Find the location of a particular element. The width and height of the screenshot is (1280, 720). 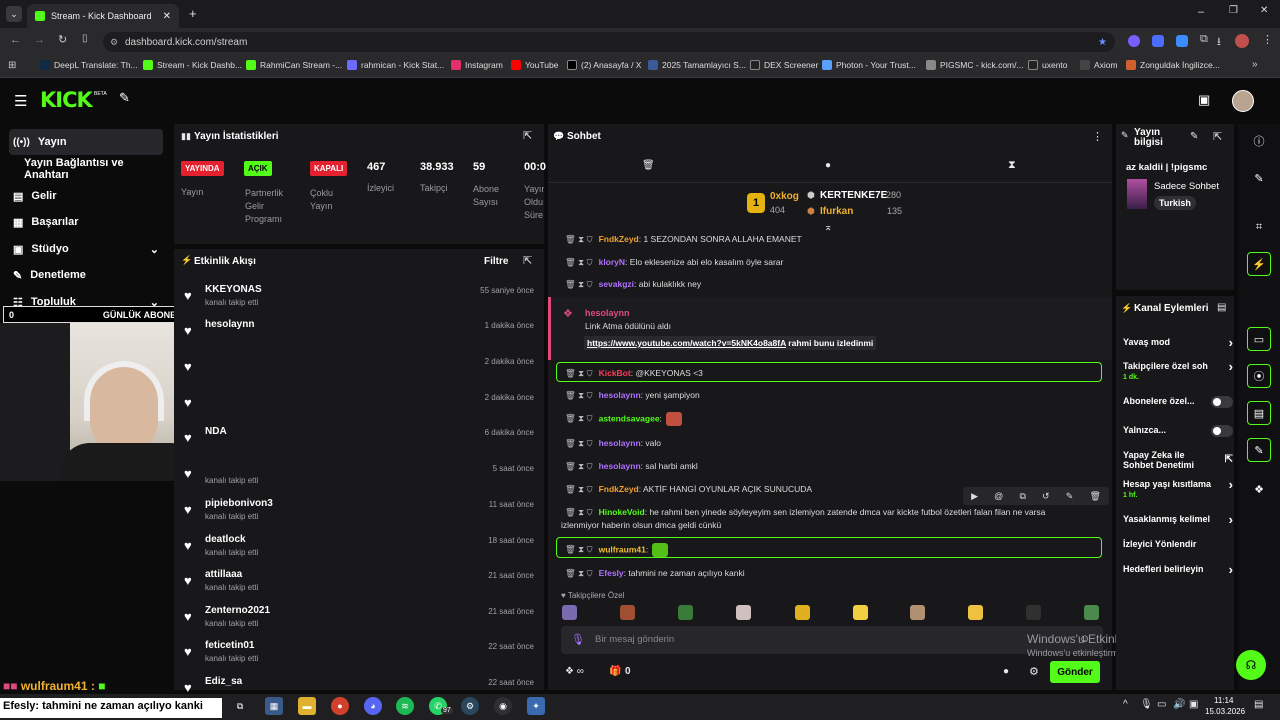

notification-icon: ▤ is located at coordinates (1258, 704).